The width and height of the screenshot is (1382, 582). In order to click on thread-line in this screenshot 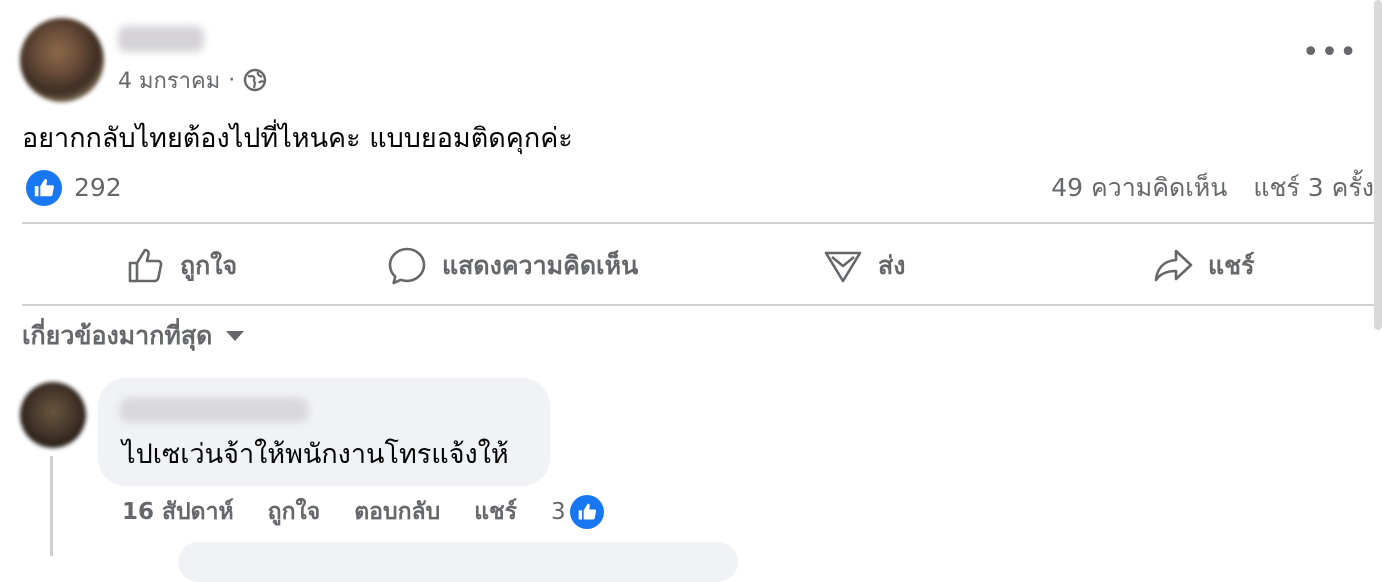, I will do `click(51, 506)`.